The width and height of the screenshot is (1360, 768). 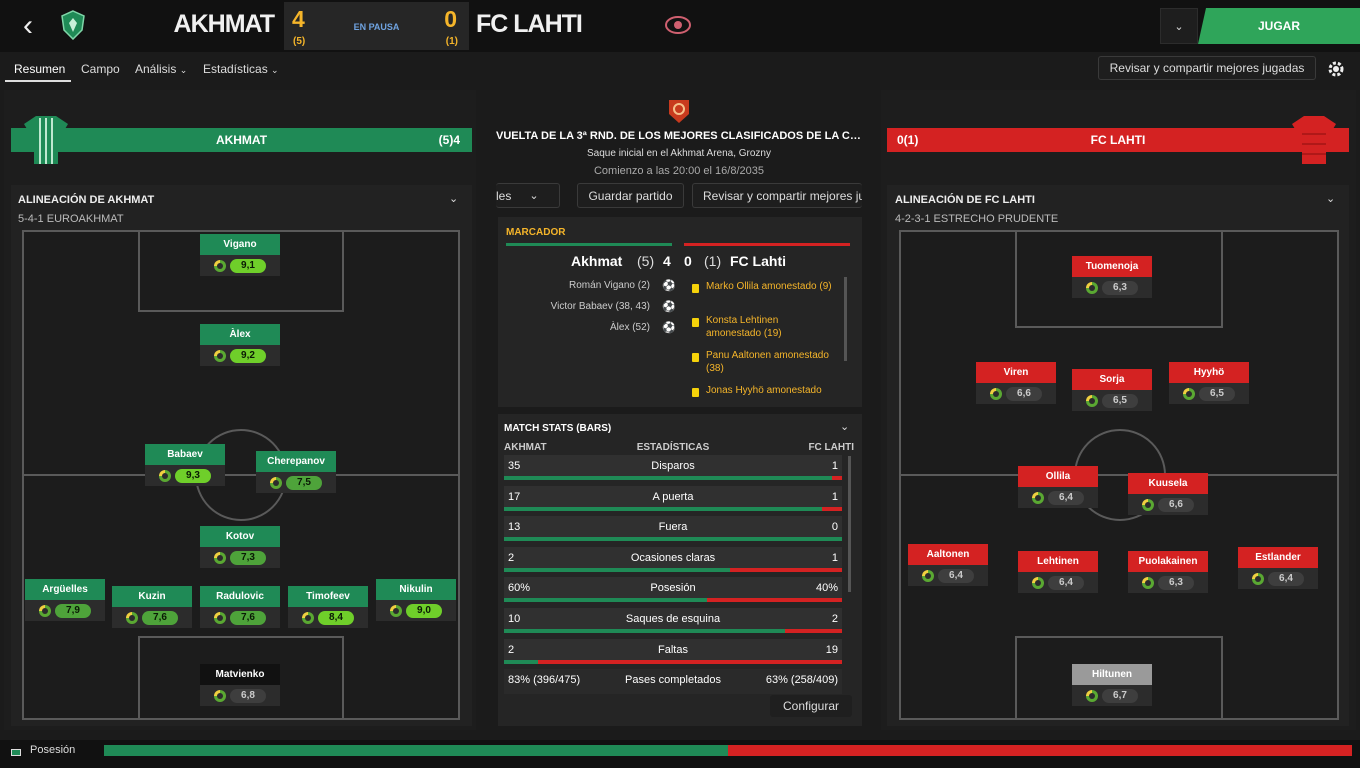 What do you see at coordinates (514, 527) in the screenshot?
I see `stat-home-value: 13` at bounding box center [514, 527].